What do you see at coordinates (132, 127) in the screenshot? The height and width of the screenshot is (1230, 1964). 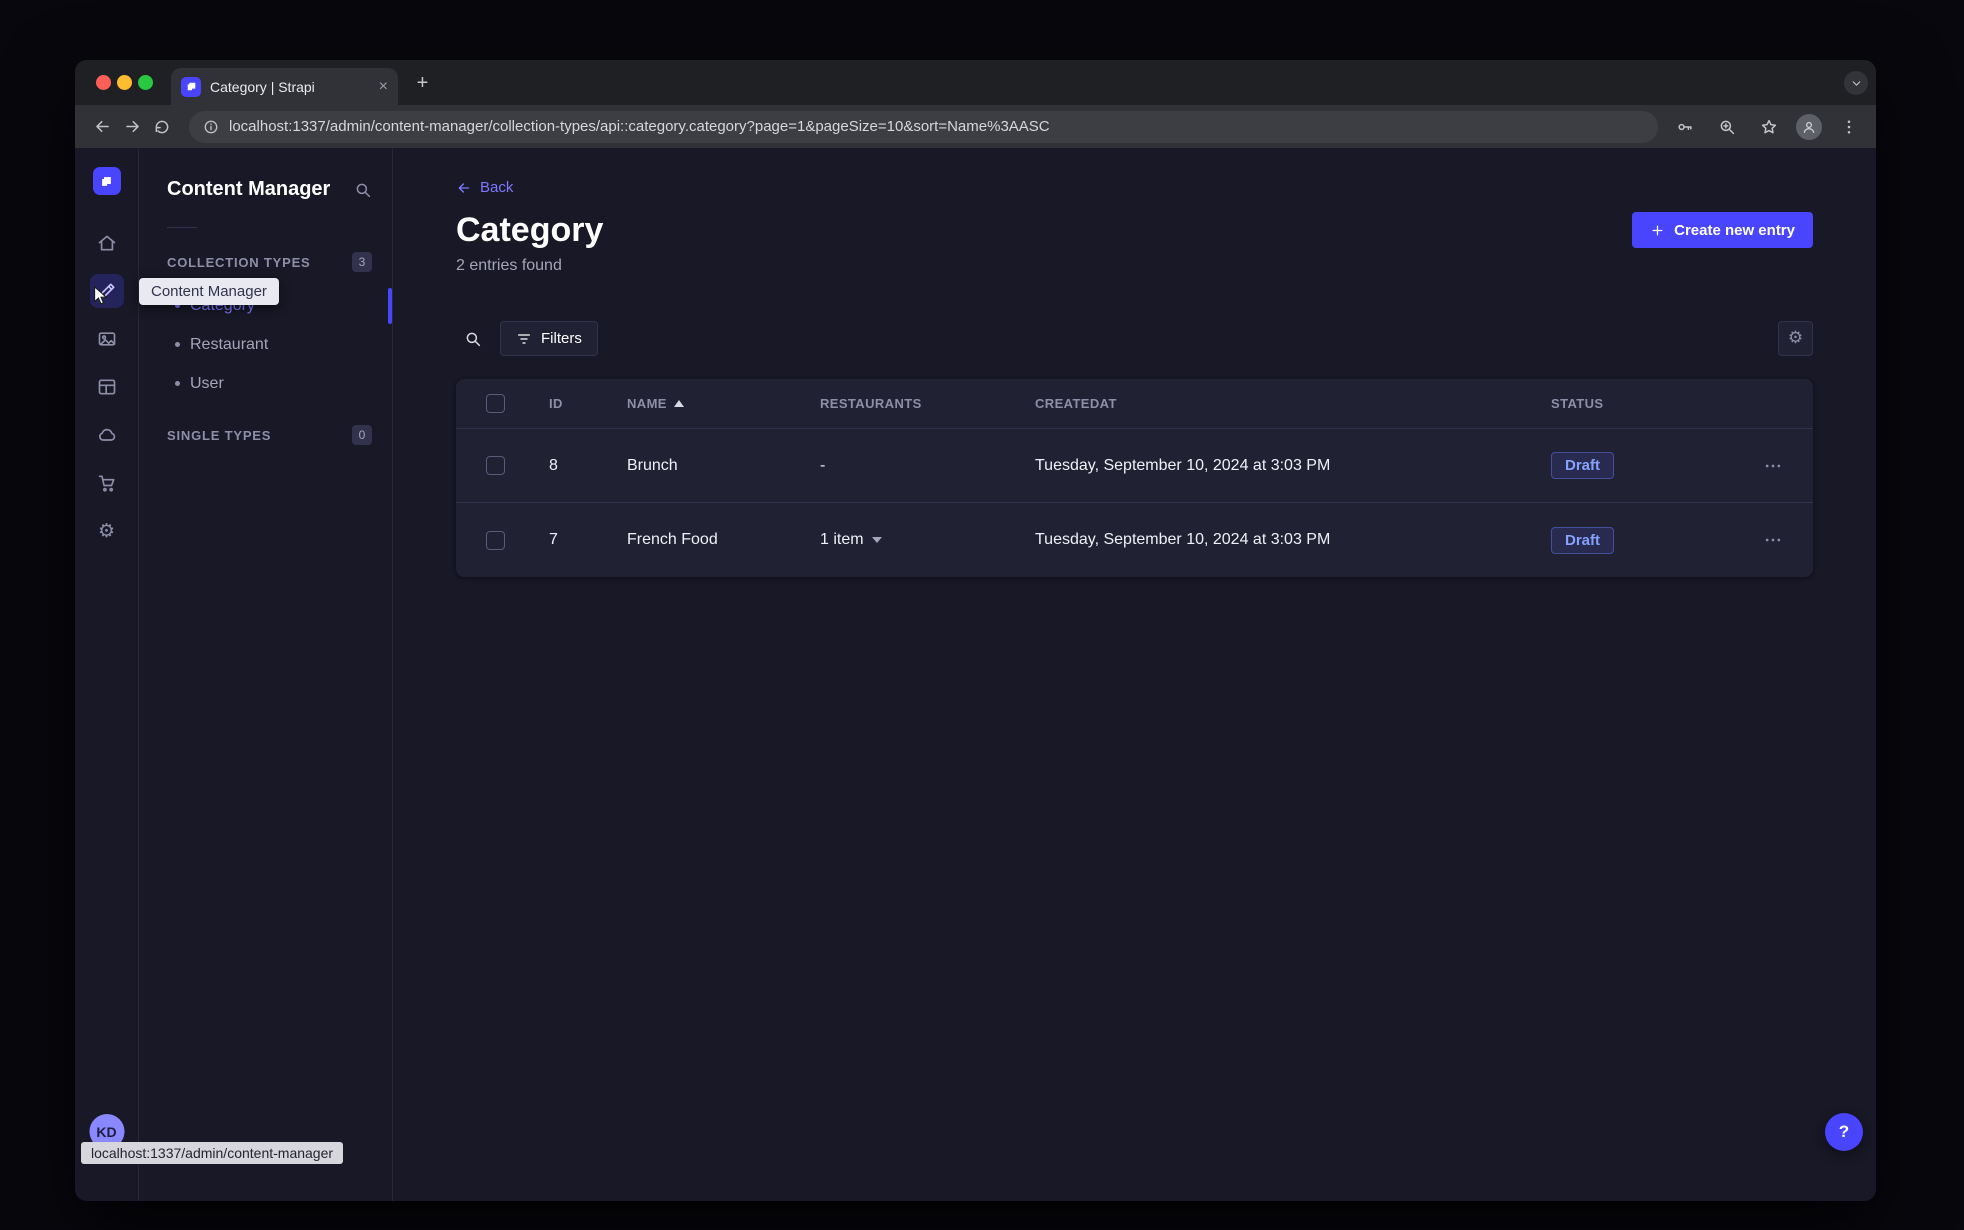 I see `forward-nav-icon` at bounding box center [132, 127].